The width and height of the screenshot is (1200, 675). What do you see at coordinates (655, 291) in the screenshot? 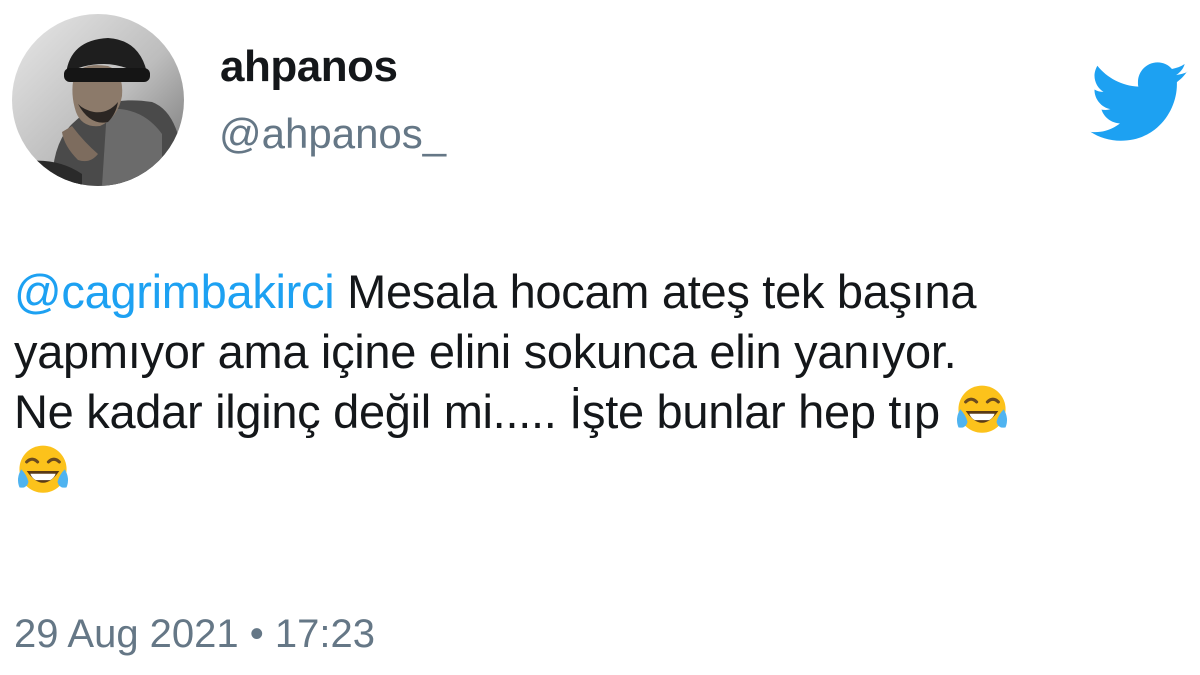
I see `tweet-text-line-1: Mesala hocam ateş tek başına` at bounding box center [655, 291].